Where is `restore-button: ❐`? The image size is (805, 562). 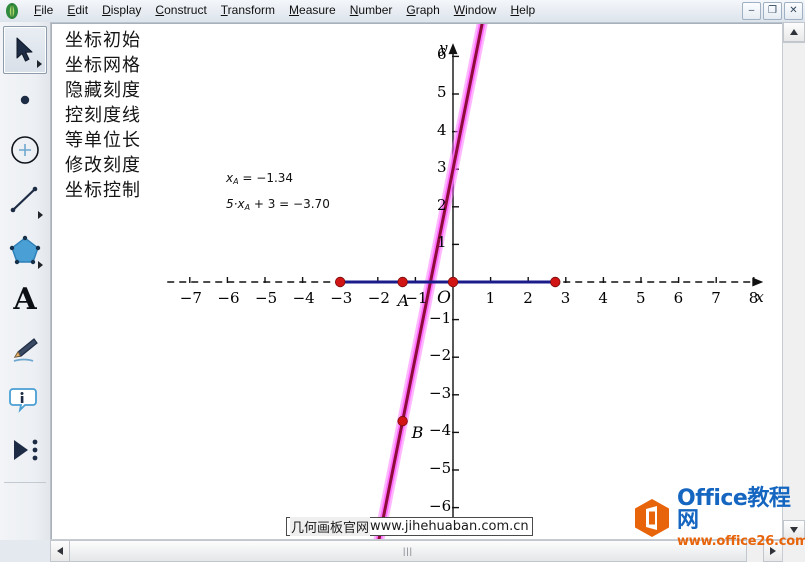
restore-button: ❐ is located at coordinates (772, 11).